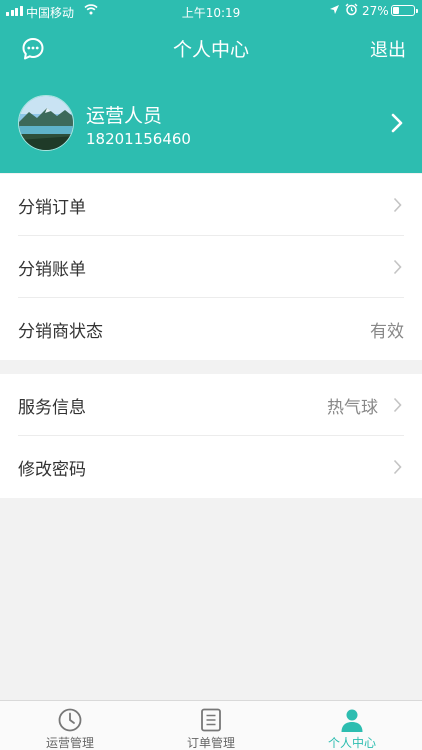 The image size is (422, 750). Describe the element at coordinates (211, 405) in the screenshot. I see `menu-item-service-info: 服务信息 热气球` at that location.